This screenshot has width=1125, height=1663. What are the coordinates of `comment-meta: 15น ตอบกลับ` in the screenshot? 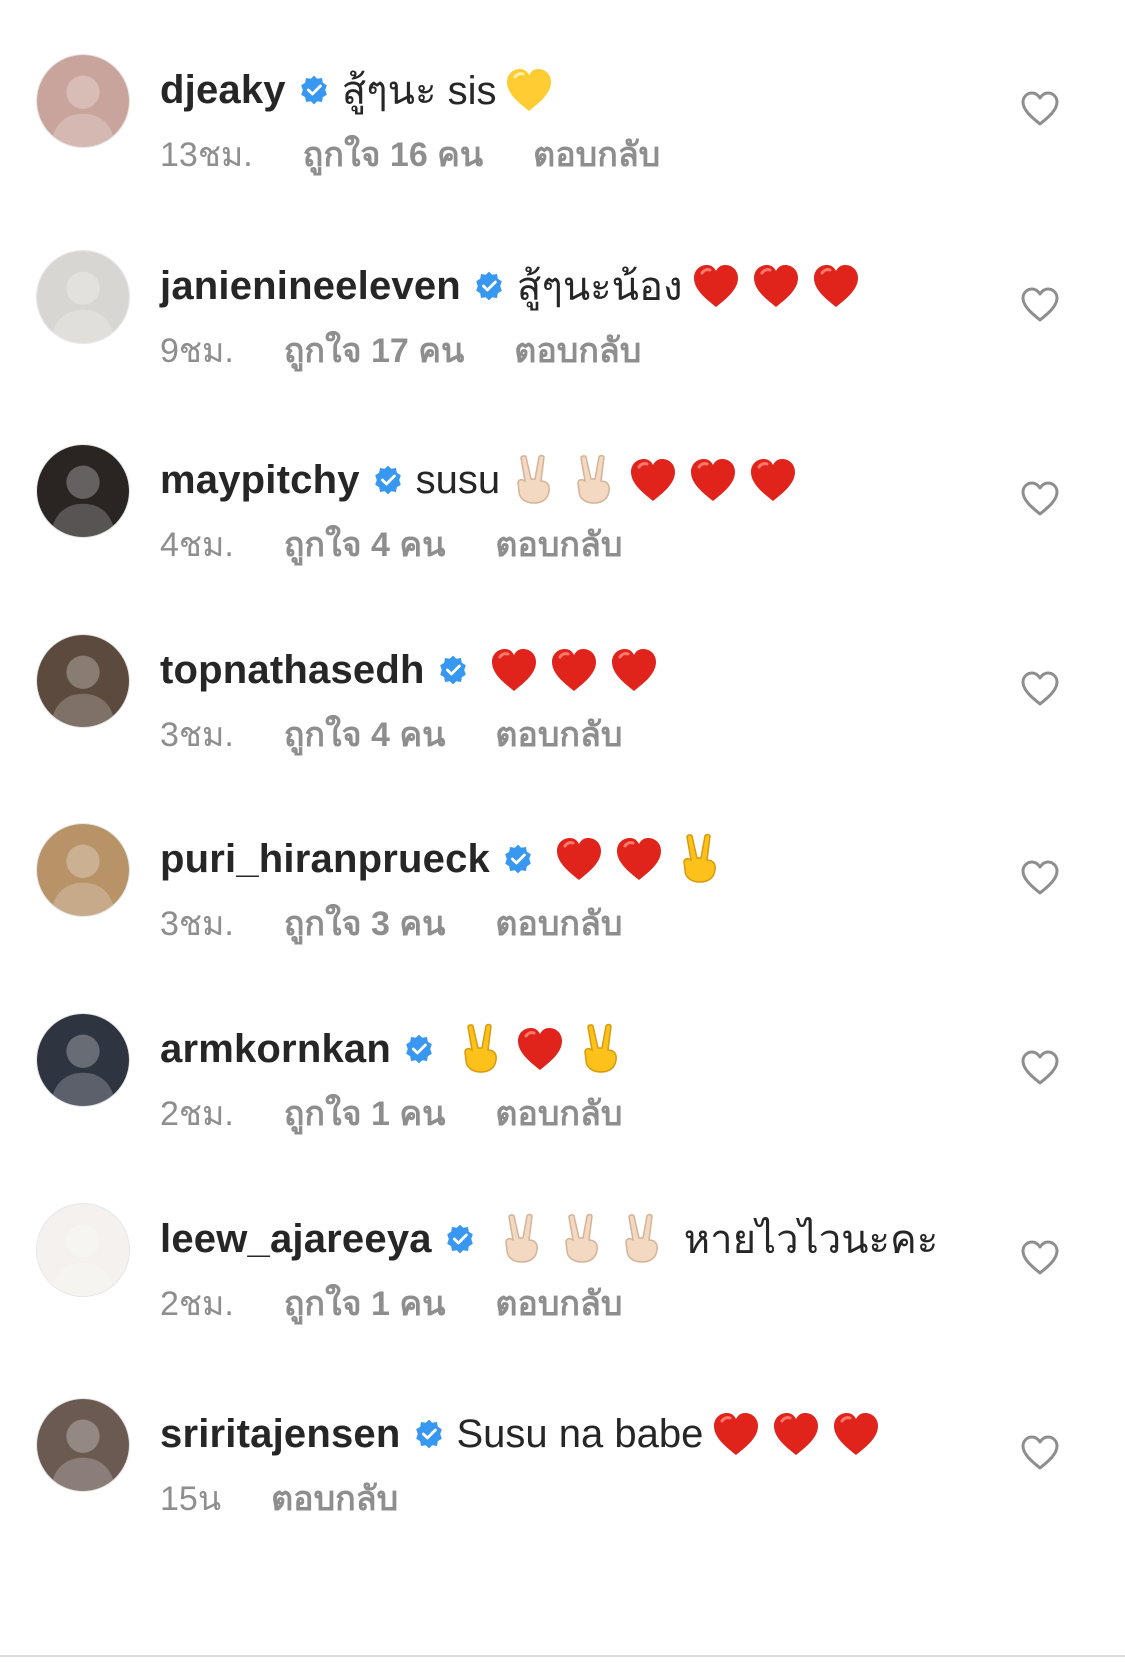 It's located at (279, 1498).